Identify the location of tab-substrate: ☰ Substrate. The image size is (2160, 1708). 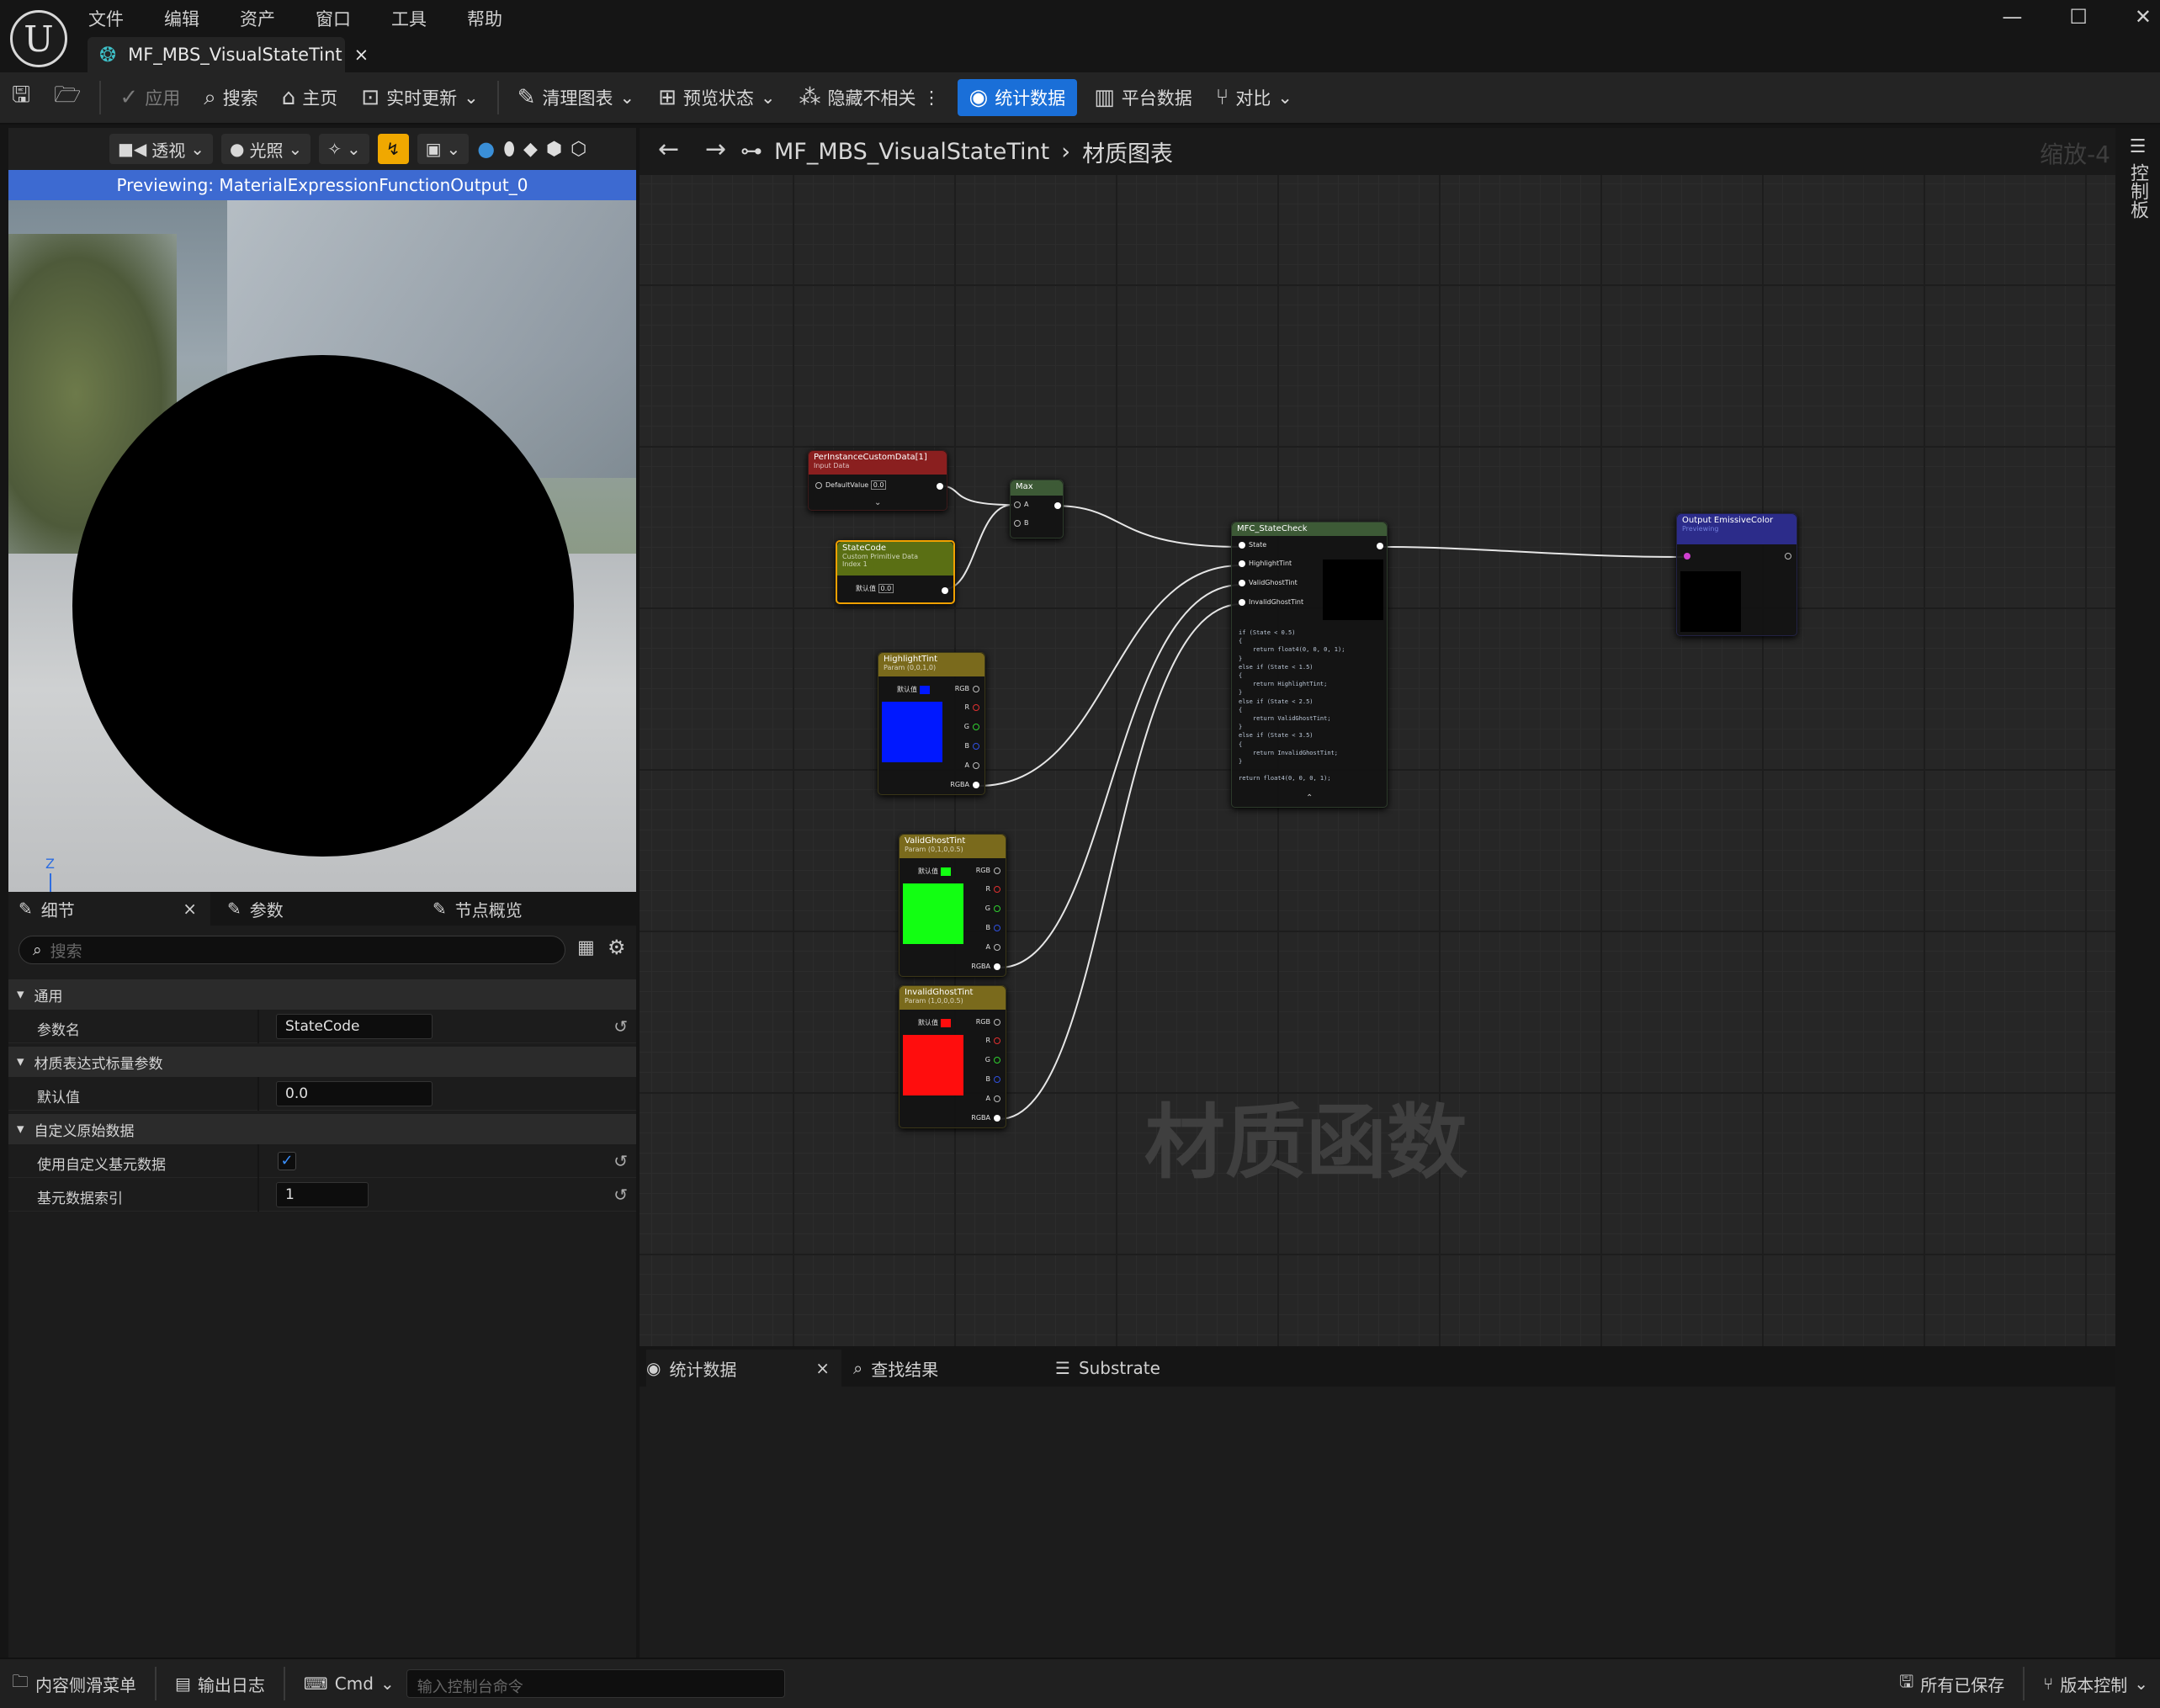
(1107, 1368).